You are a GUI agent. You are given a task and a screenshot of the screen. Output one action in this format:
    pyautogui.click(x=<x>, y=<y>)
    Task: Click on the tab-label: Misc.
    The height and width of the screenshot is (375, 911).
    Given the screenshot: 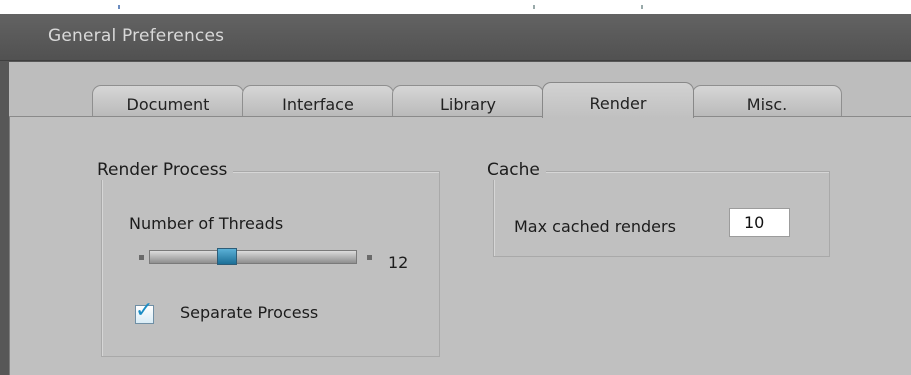 What is the action you would take?
    pyautogui.click(x=767, y=104)
    